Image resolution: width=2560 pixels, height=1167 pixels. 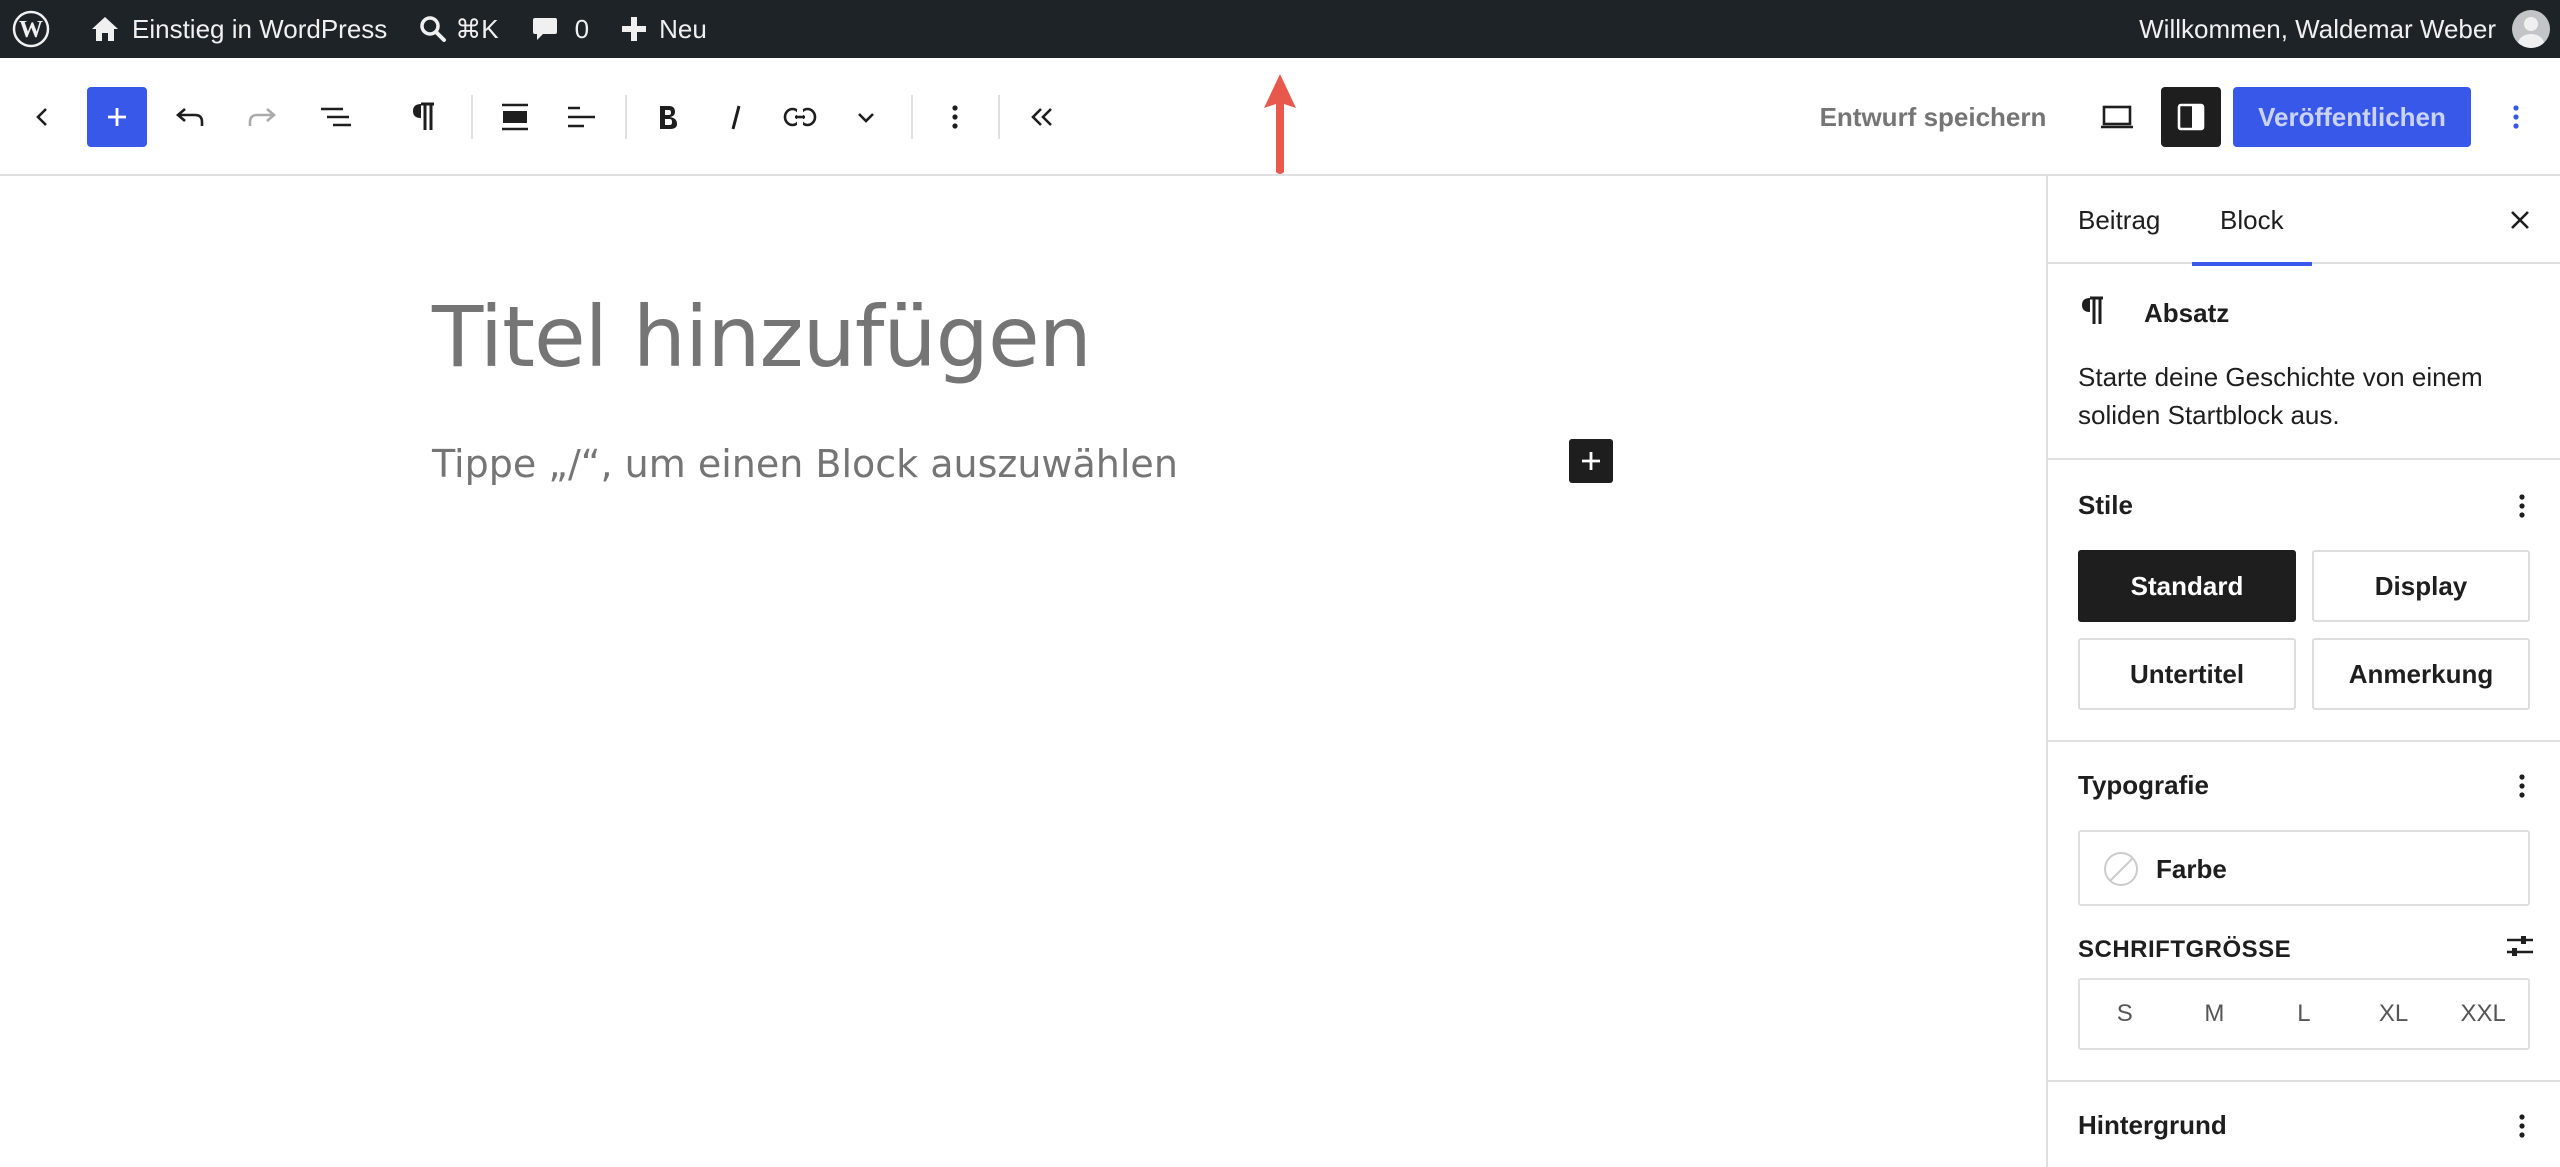 What do you see at coordinates (2215, 1014) in the screenshot?
I see `font-size-m: M` at bounding box center [2215, 1014].